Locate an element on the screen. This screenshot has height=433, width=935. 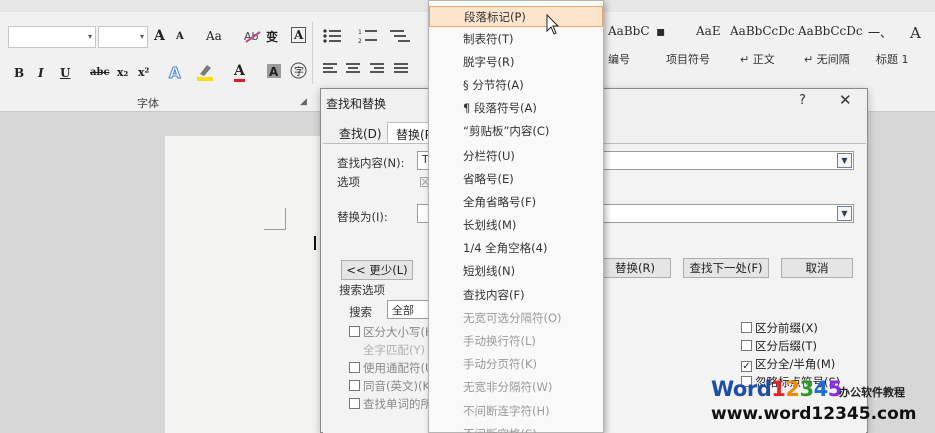
replace-button: 替换(R) is located at coordinates (635, 268).